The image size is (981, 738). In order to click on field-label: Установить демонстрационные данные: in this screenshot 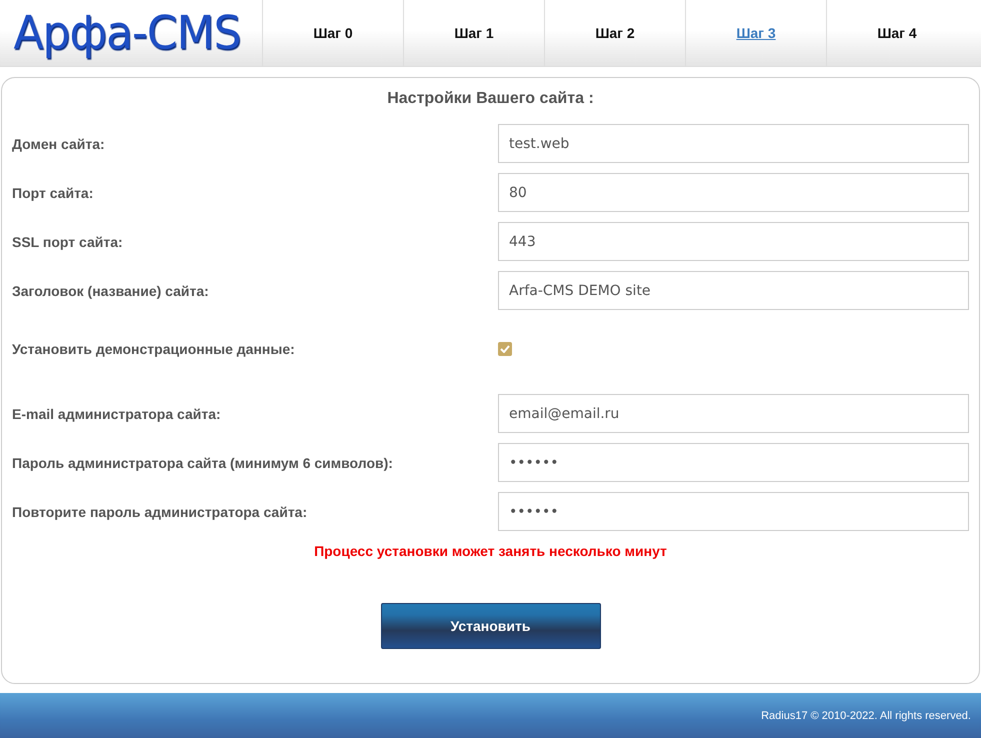, I will do `click(154, 349)`.